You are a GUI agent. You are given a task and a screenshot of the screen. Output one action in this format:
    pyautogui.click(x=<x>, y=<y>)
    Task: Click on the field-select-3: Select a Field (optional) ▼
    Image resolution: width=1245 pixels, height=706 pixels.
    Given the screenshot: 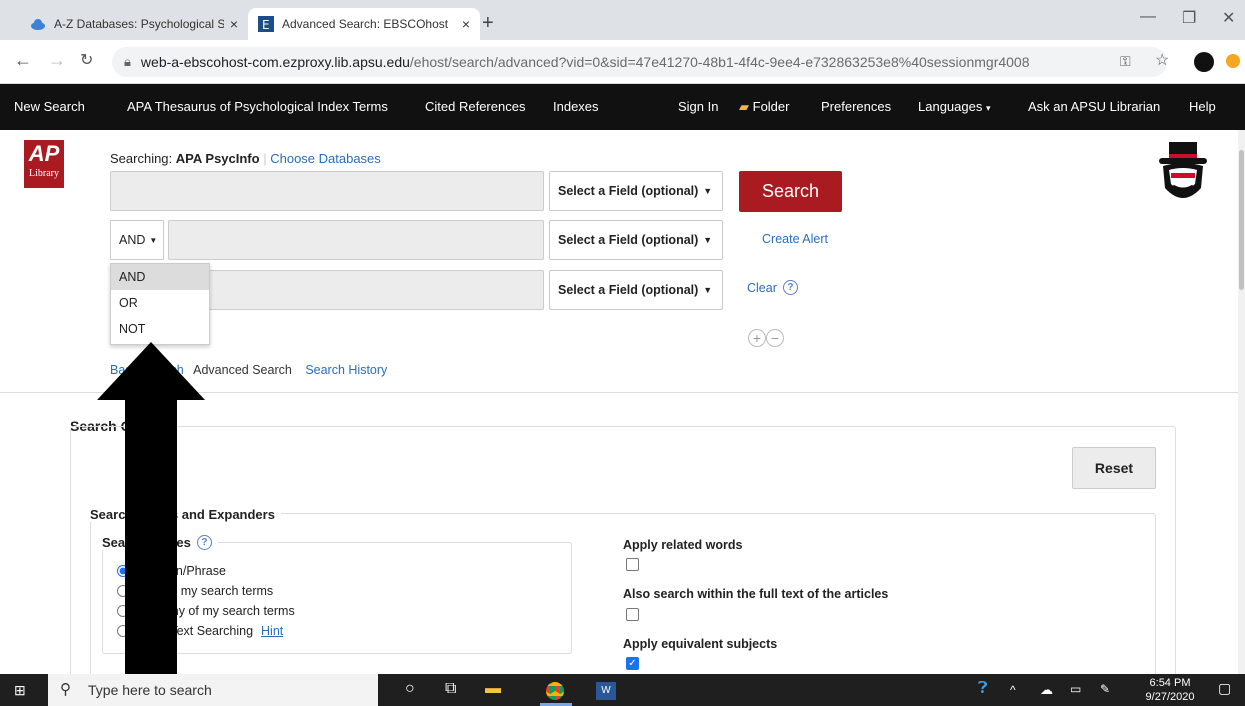 What is the action you would take?
    pyautogui.click(x=636, y=290)
    